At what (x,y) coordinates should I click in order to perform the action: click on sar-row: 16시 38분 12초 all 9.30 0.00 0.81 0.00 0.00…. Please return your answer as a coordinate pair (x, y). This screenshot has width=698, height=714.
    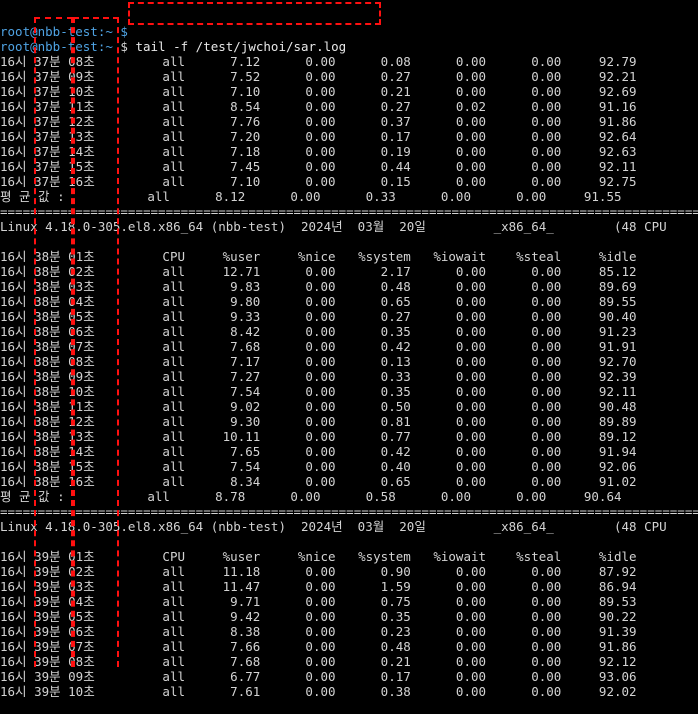
    Looking at the image, I should click on (318, 421).